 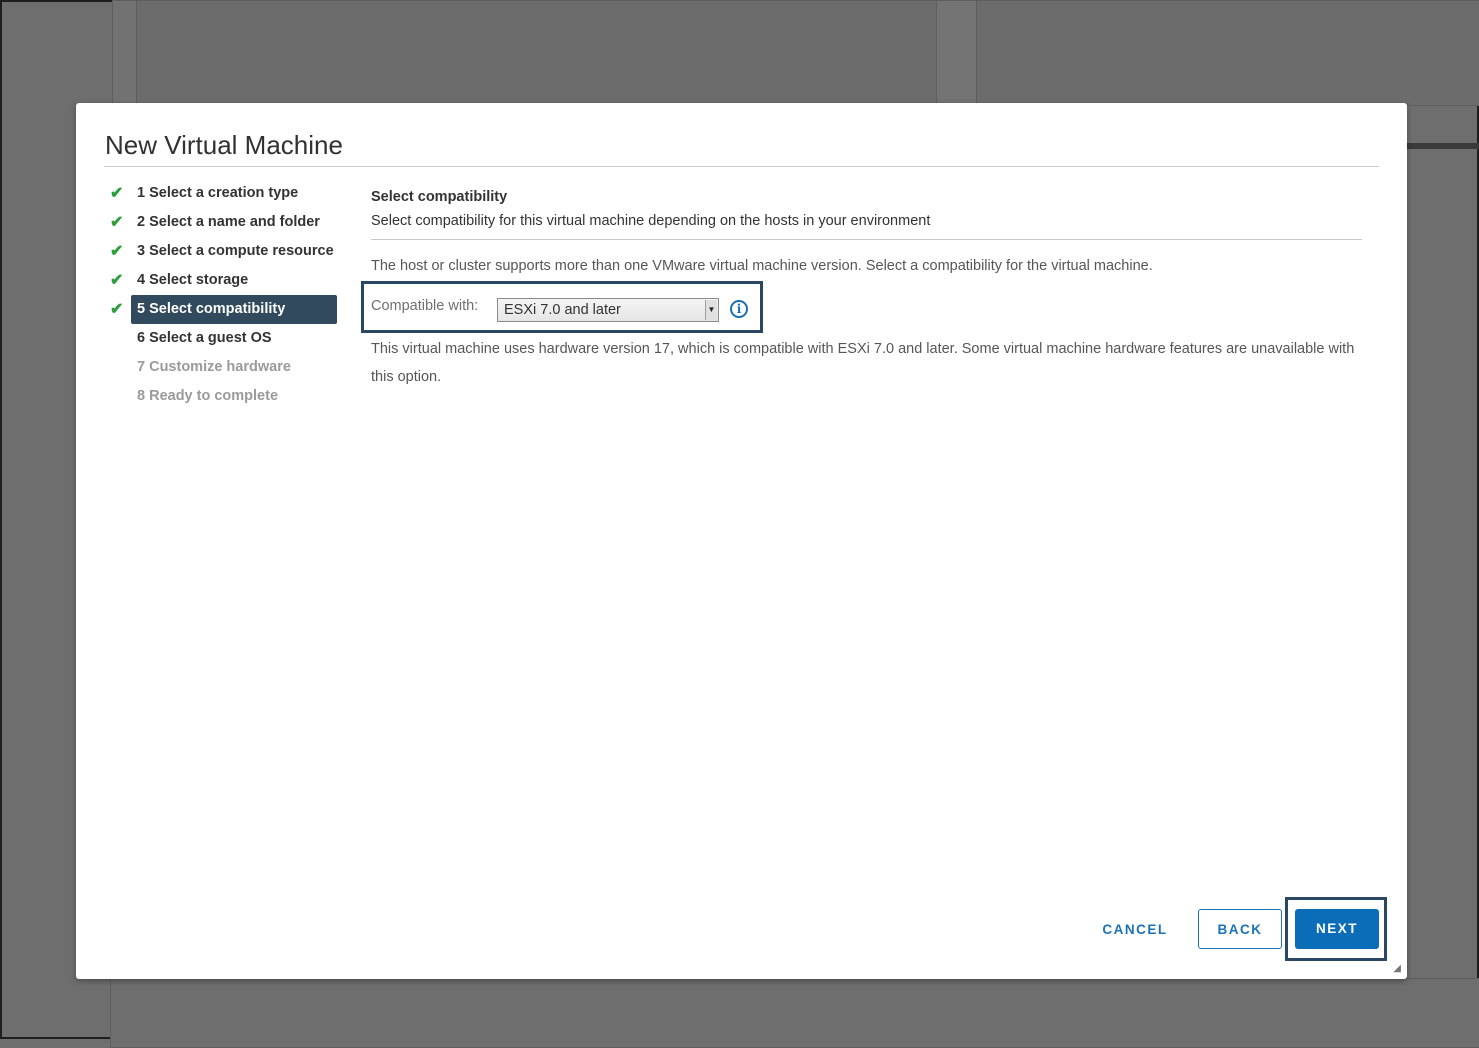 I want to click on step-label: 7 Customize hardware, so click(x=214, y=367).